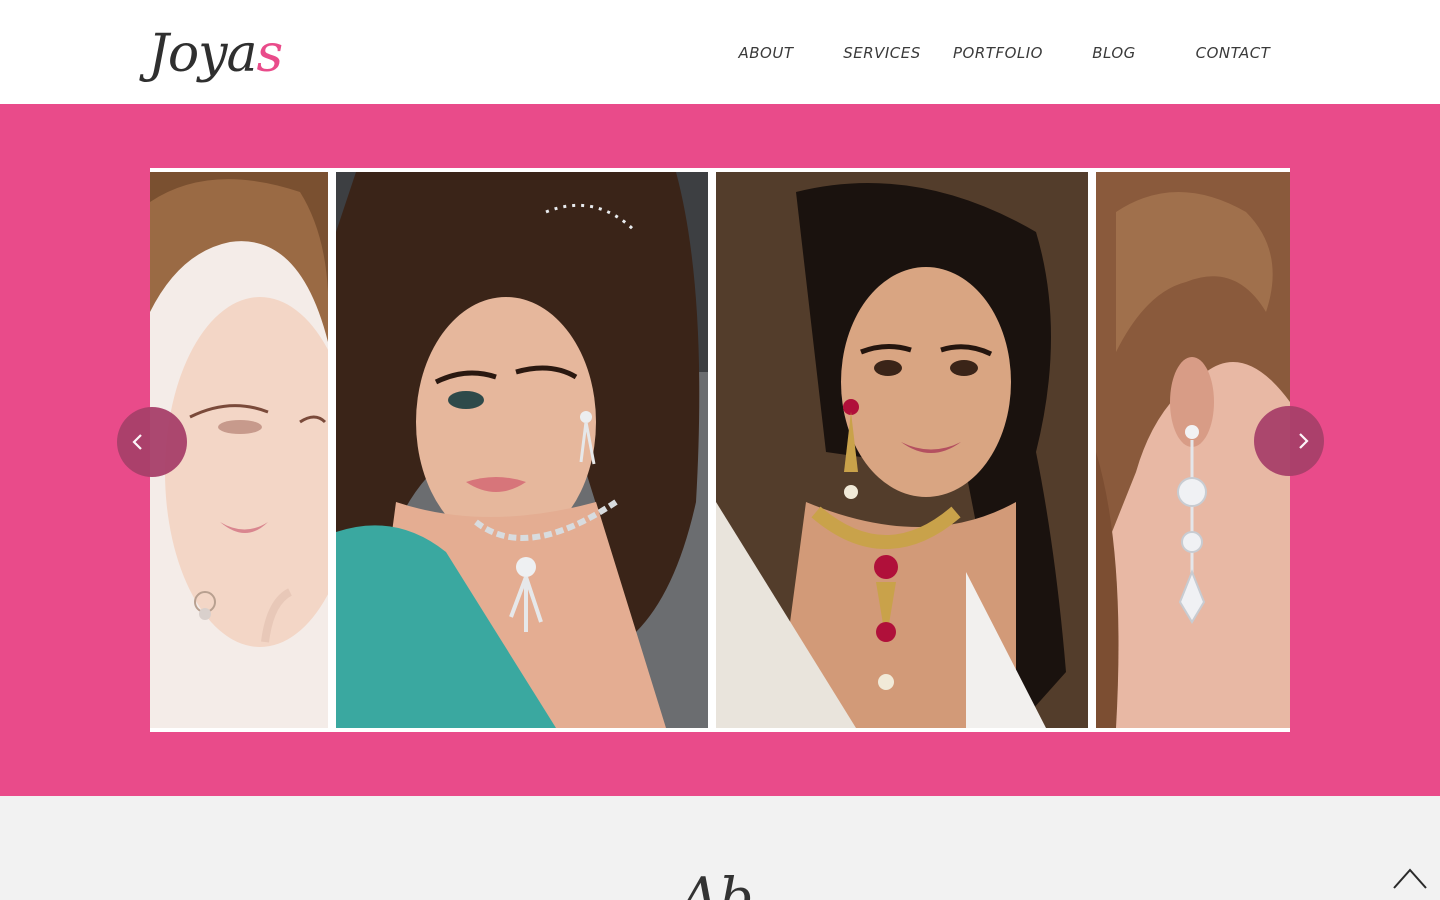 This screenshot has width=1440, height=900. I want to click on section-heading: Ab, so click(717, 883).